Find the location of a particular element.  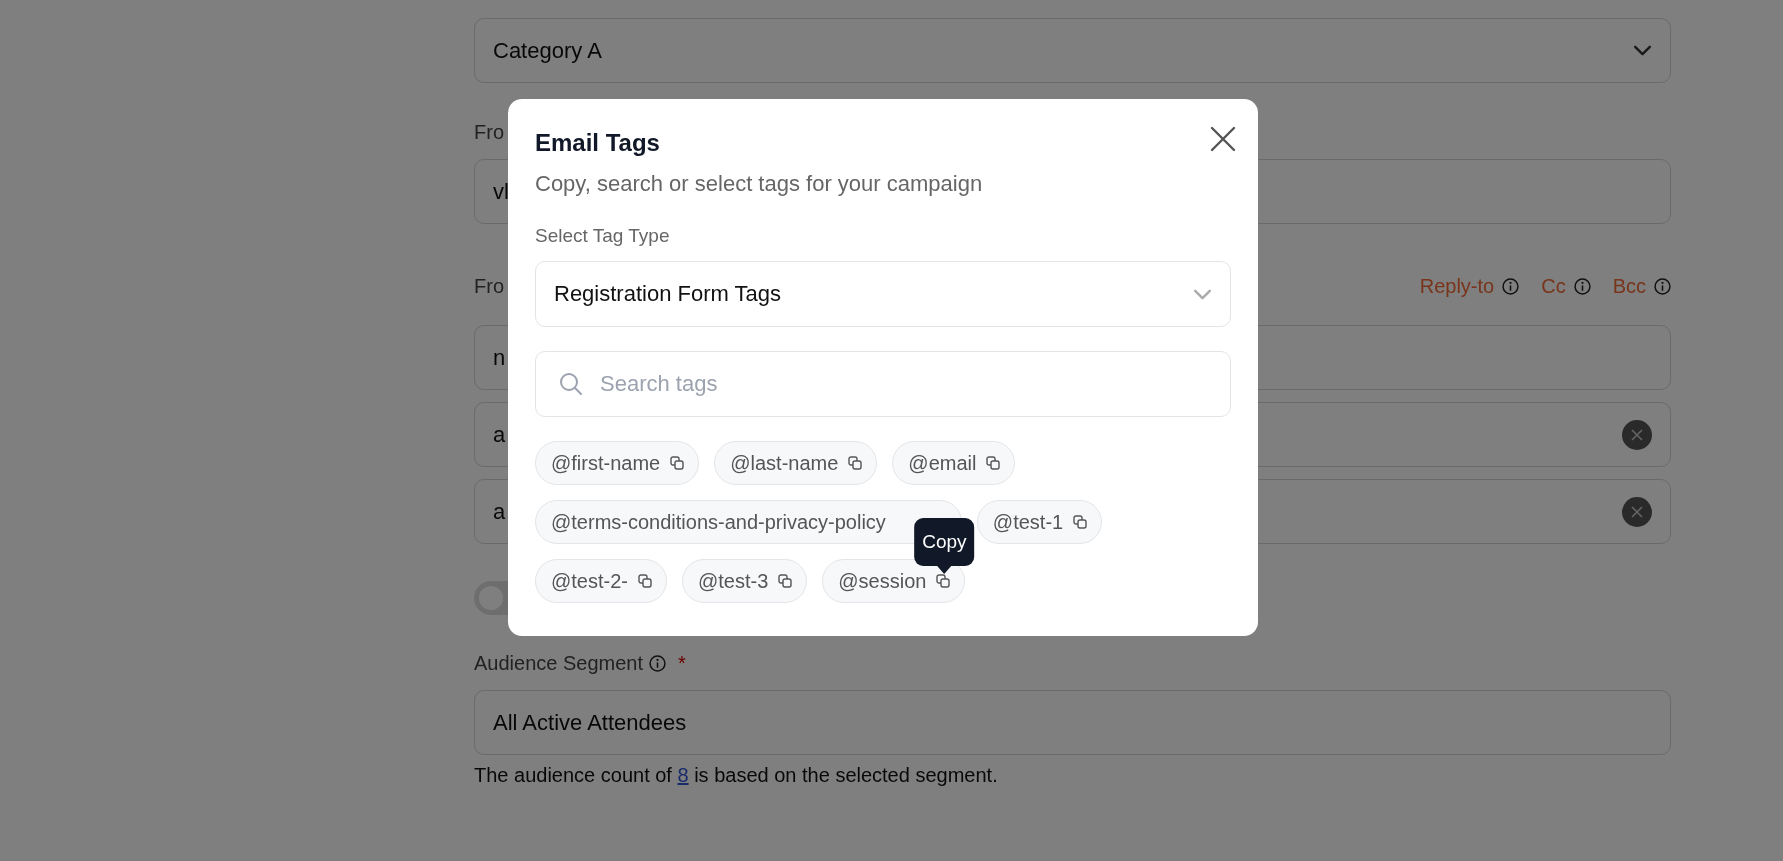

tag-chip: @last-name is located at coordinates (796, 463).